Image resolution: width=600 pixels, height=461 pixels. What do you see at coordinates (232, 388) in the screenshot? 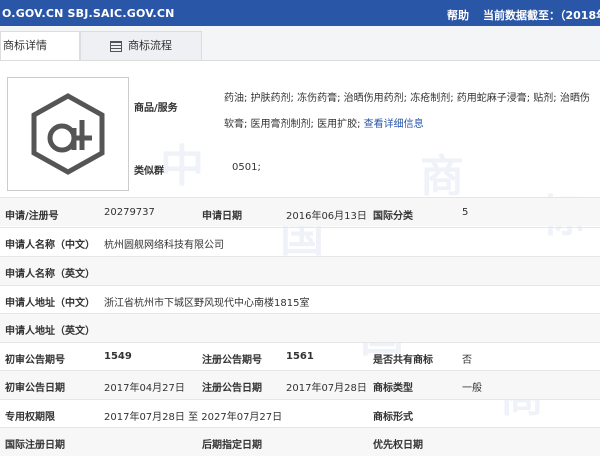
I see `reg-notice-date-label: 注册公告日期` at bounding box center [232, 388].